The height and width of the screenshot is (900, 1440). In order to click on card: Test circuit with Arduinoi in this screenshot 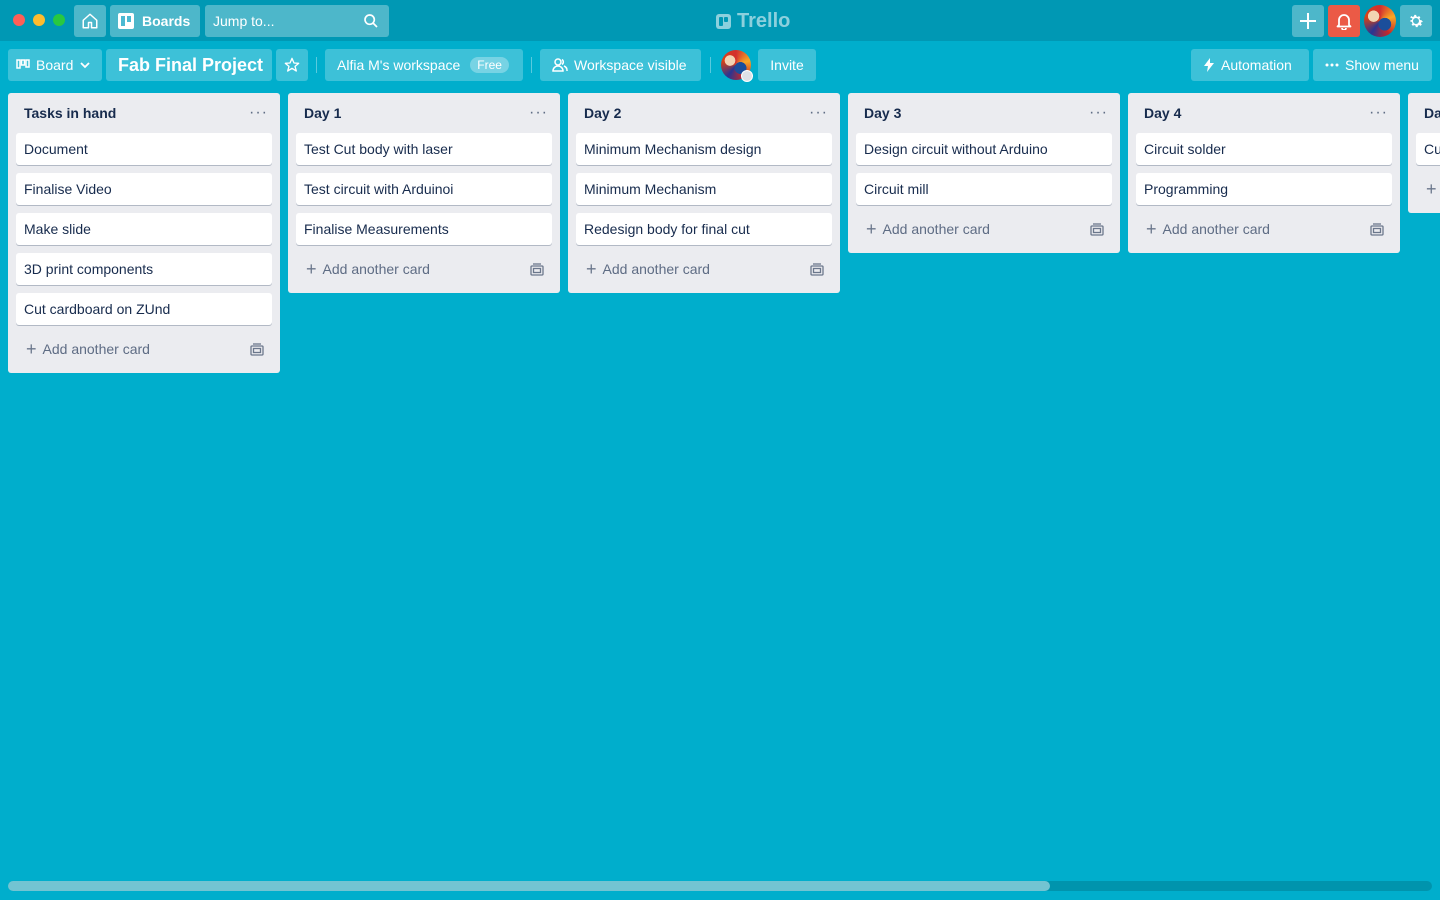, I will do `click(424, 189)`.